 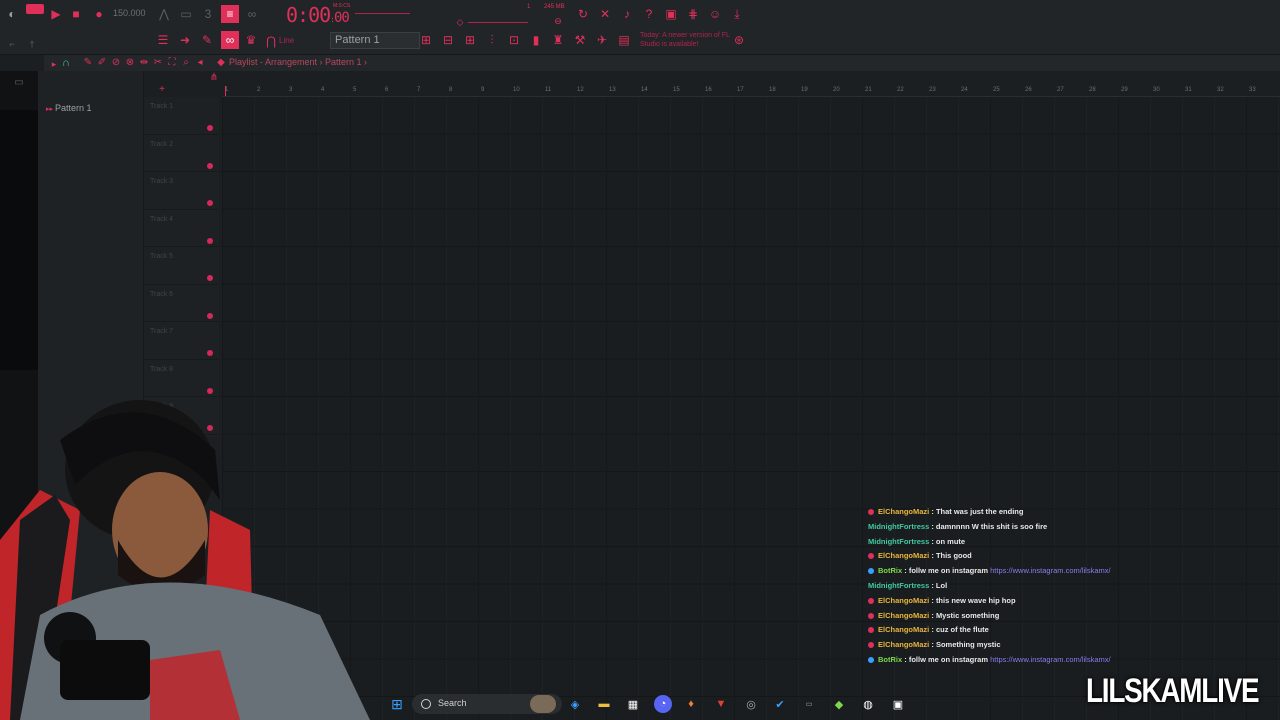 I want to click on plug-icon: ♜, so click(x=558, y=40).